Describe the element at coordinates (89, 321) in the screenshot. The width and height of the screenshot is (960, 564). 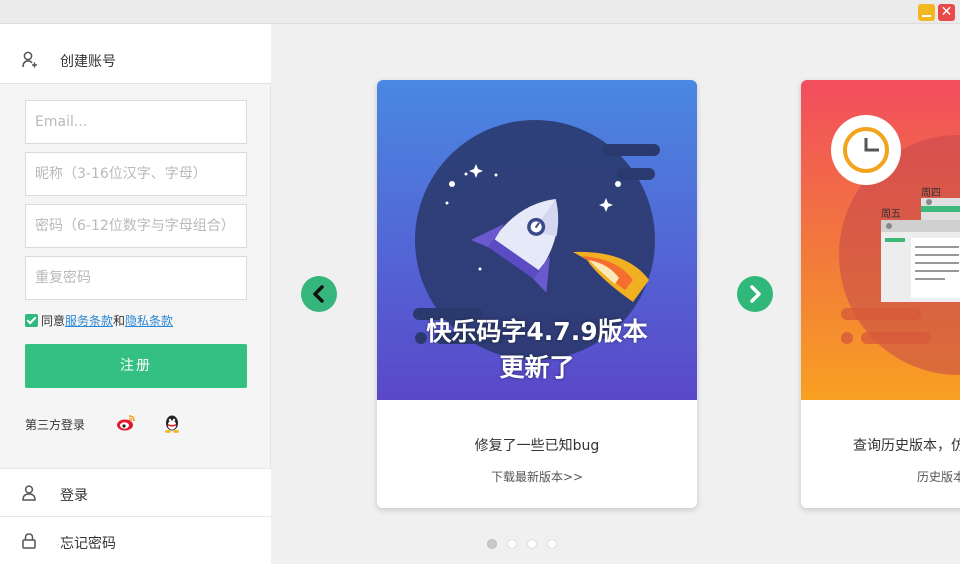
I see `terms-link: 服务条款` at that location.